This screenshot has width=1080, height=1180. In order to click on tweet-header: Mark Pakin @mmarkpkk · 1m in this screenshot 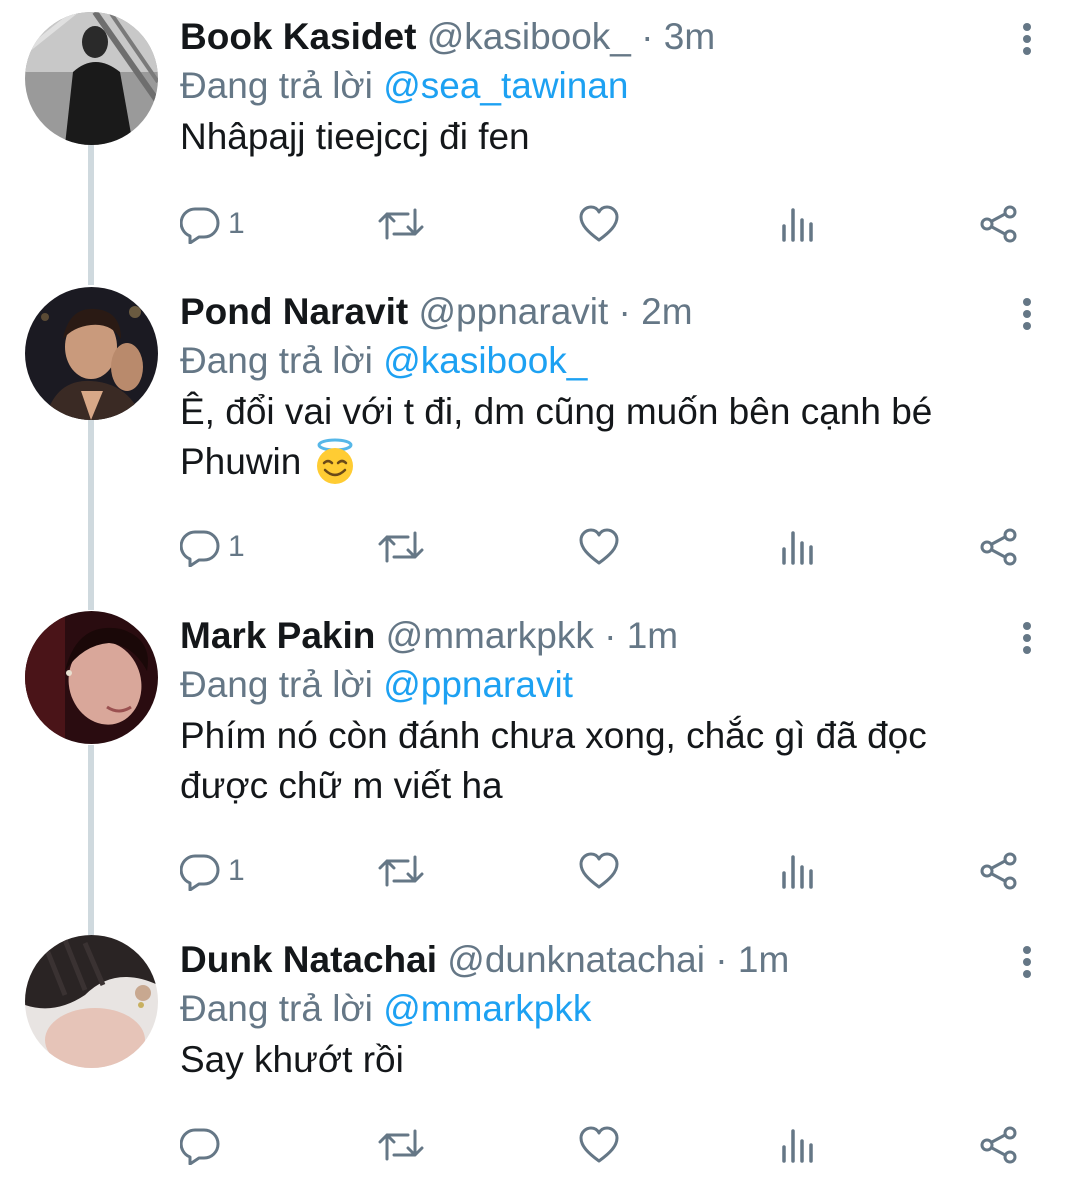, I will do `click(429, 636)`.